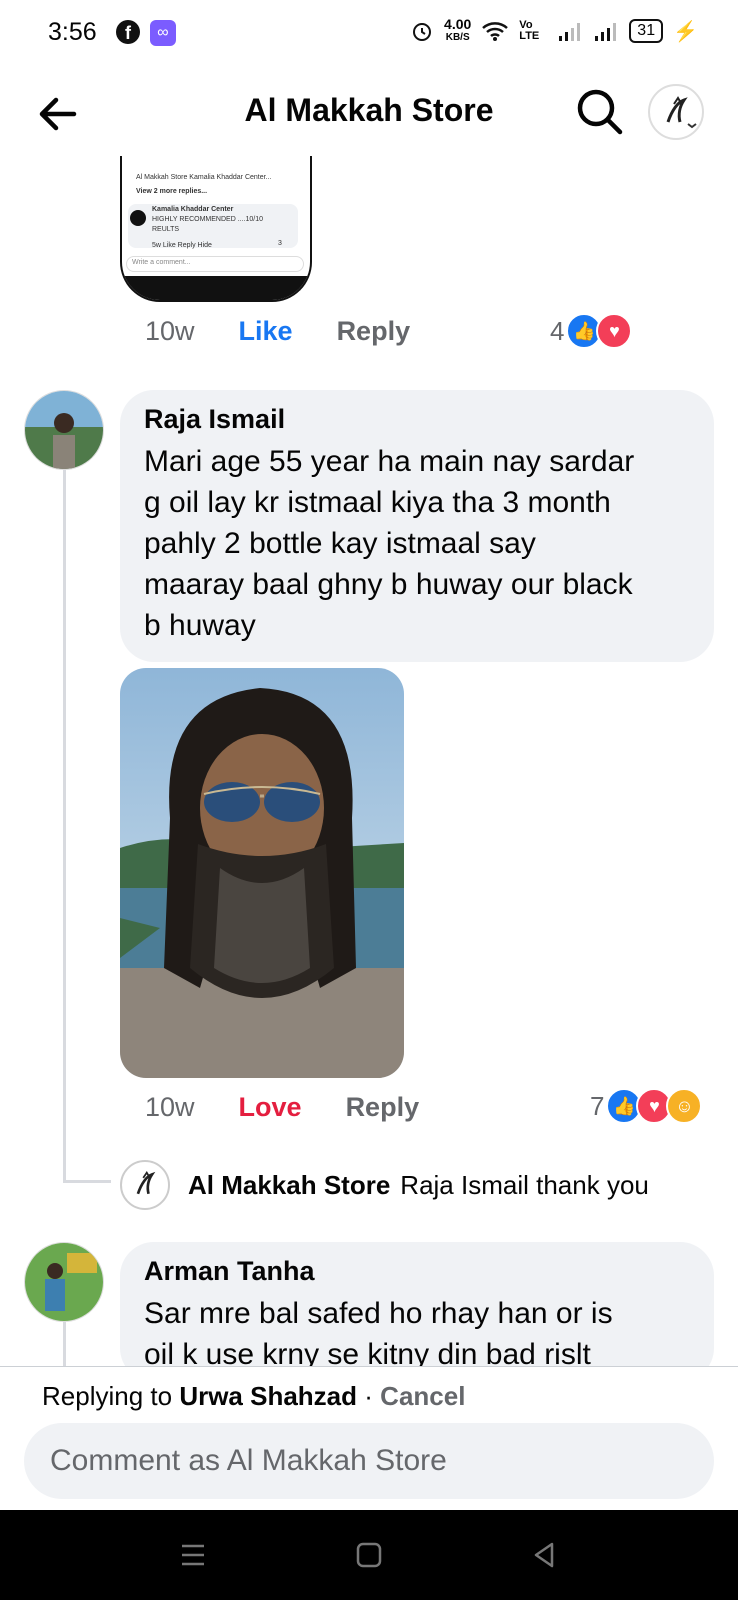 The width and height of the screenshot is (738, 1600). What do you see at coordinates (597, 1105) in the screenshot?
I see `reaction-count: 7` at bounding box center [597, 1105].